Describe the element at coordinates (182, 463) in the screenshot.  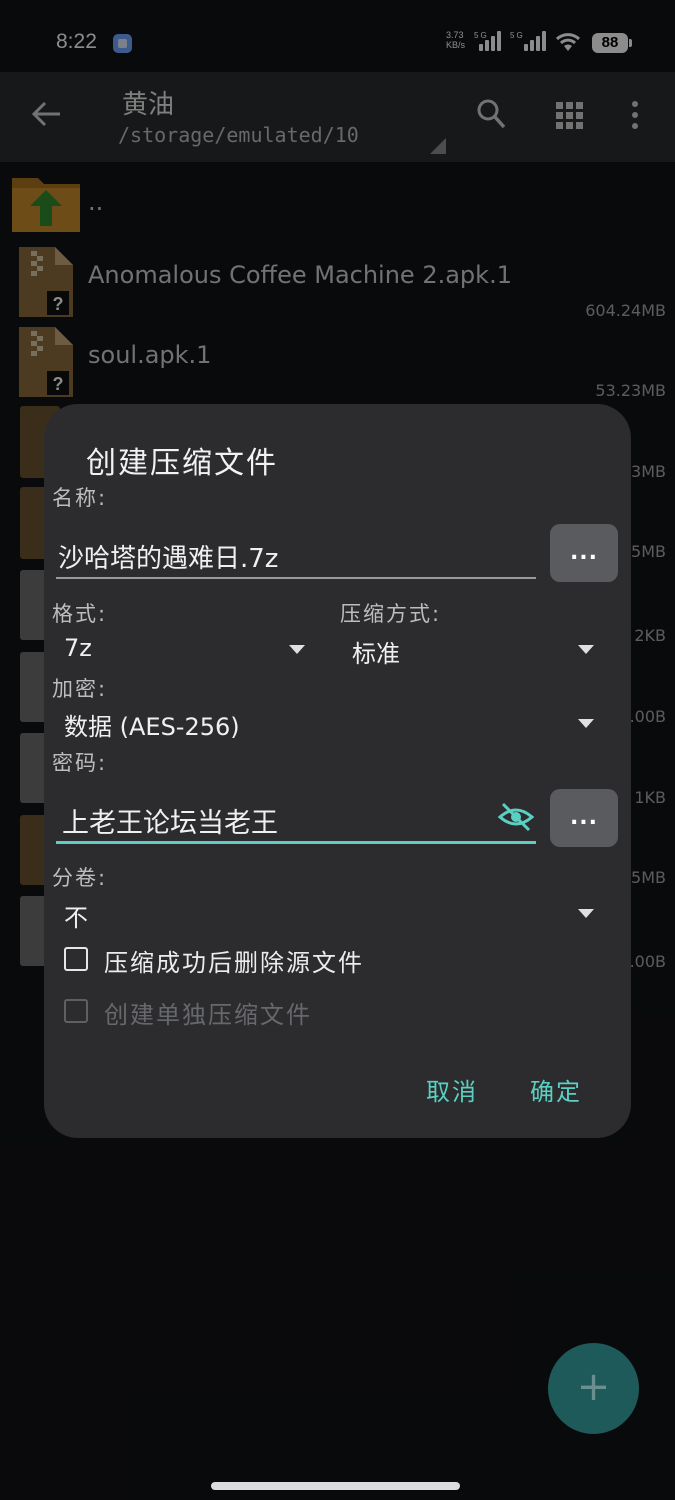
I see `dialog-title: 创建压缩文件` at that location.